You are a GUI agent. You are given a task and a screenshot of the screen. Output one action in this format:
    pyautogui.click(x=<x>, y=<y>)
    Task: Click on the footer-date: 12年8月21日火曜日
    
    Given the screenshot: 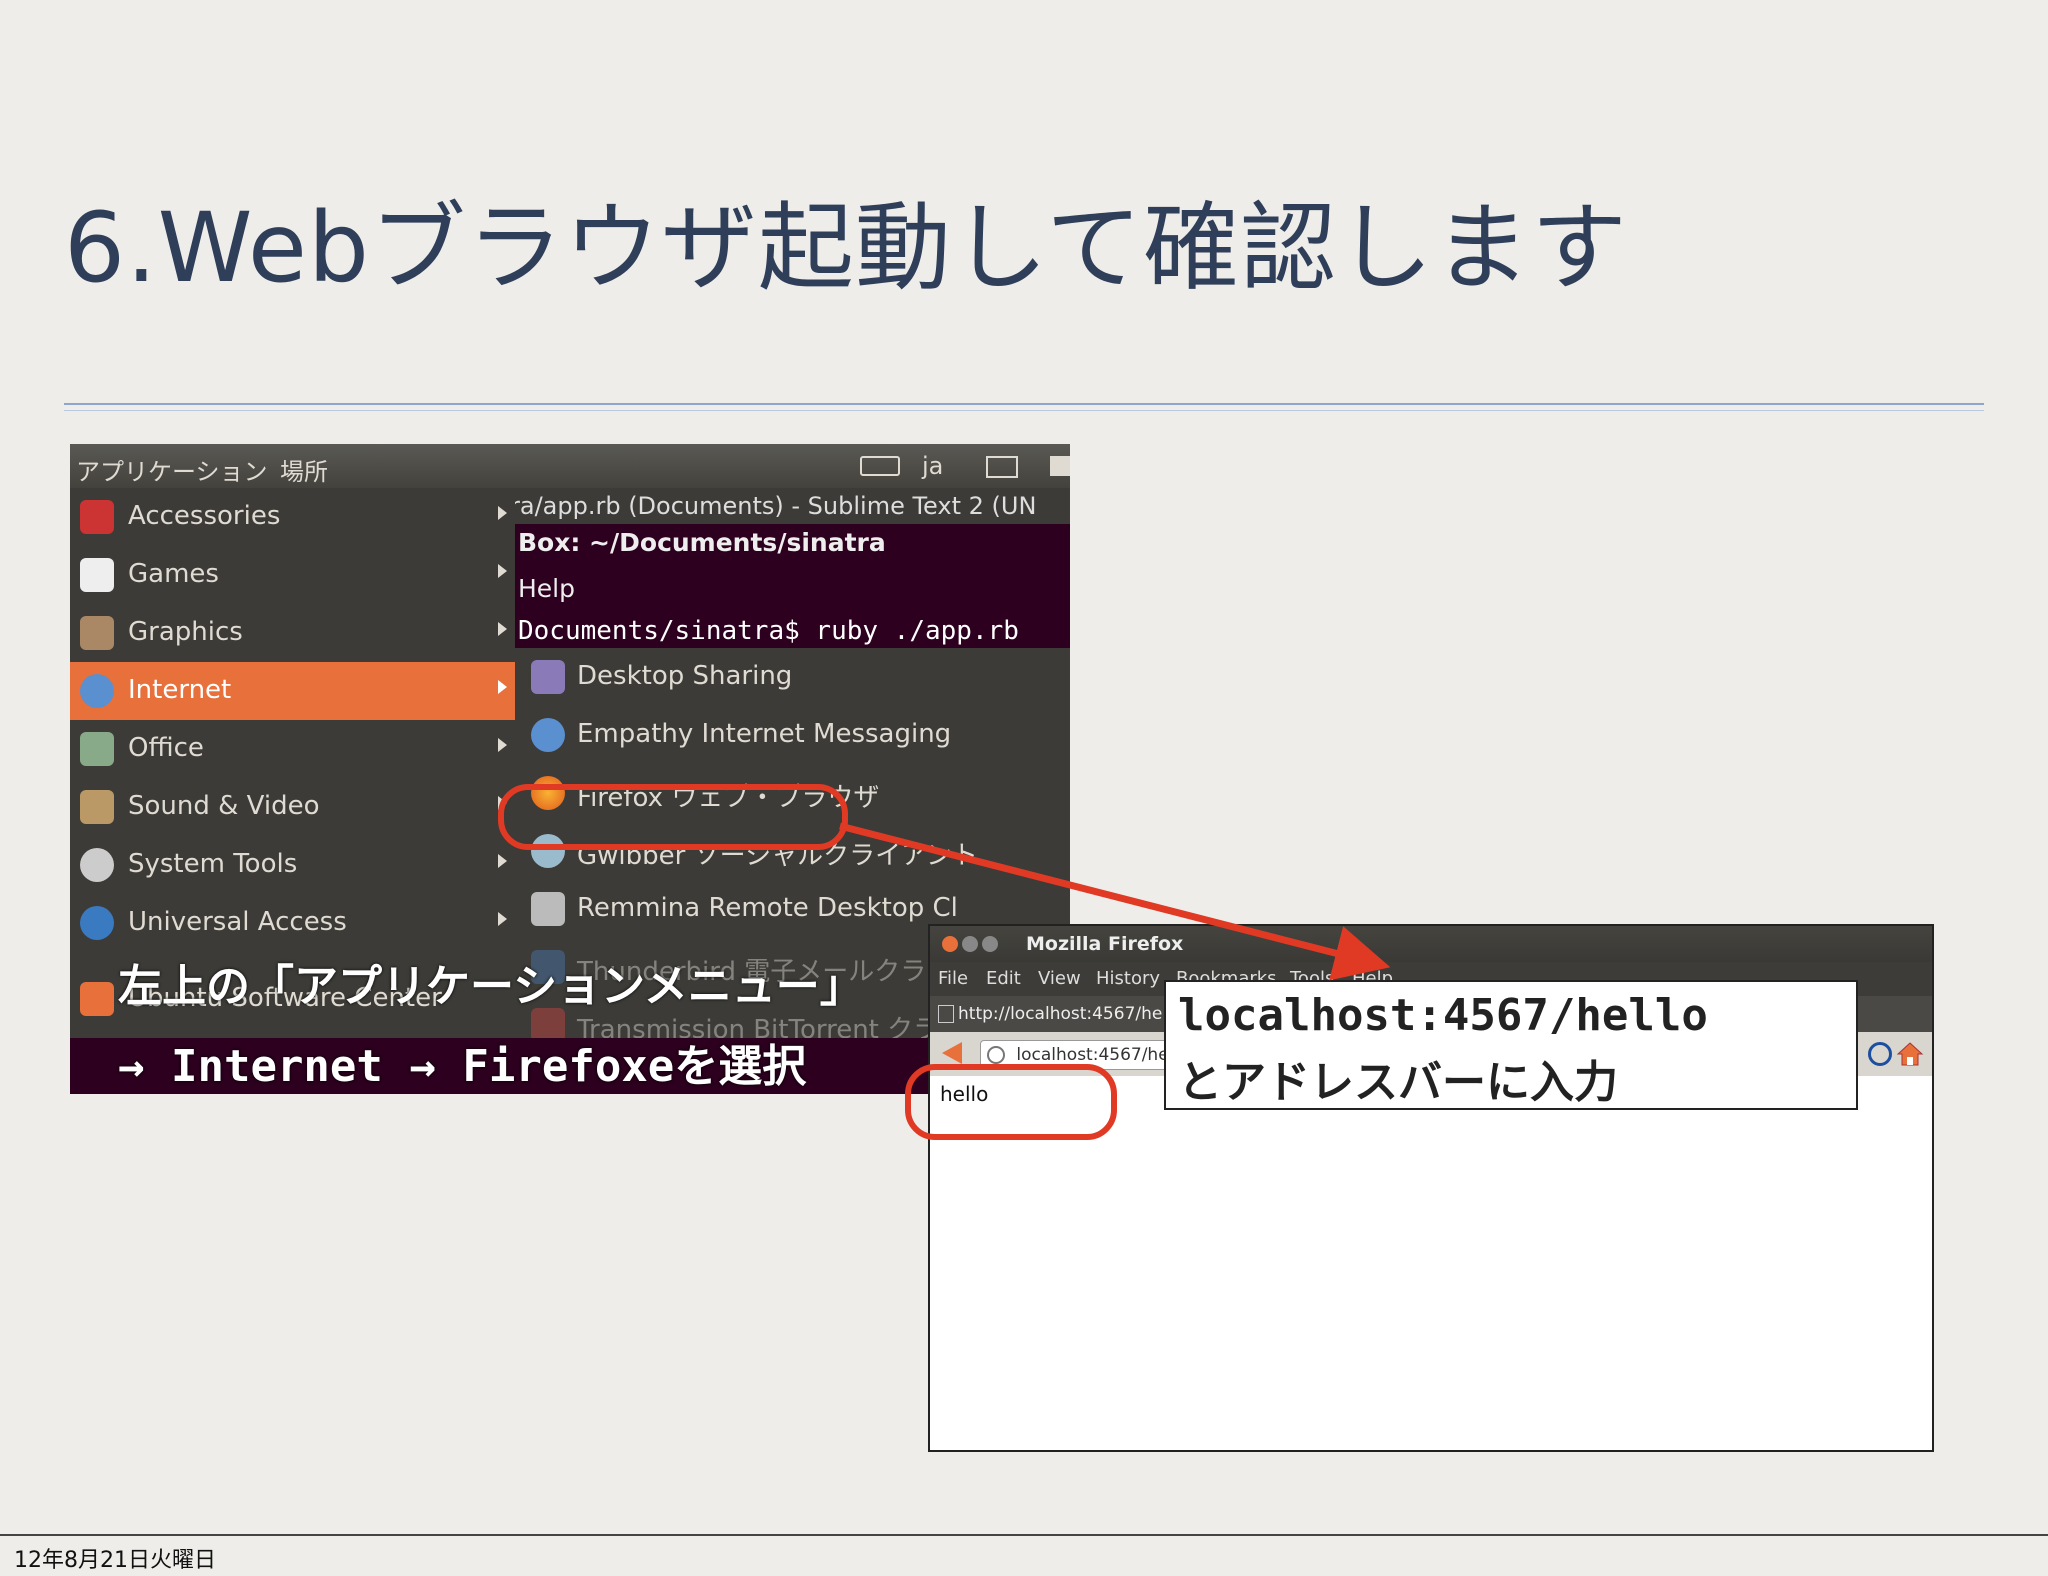 What is the action you would take?
    pyautogui.click(x=115, y=1560)
    